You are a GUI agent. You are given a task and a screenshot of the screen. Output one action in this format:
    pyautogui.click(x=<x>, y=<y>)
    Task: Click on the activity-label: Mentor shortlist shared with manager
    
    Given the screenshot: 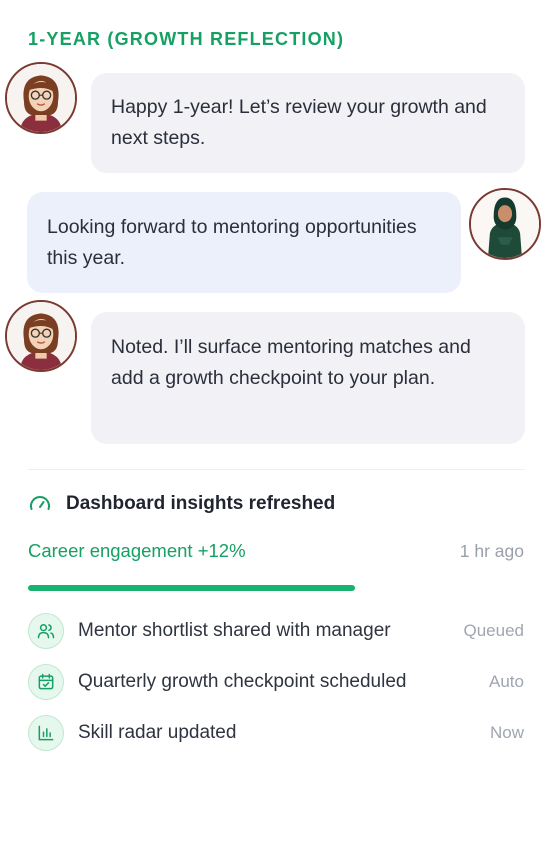 What is the action you would take?
    pyautogui.click(x=234, y=630)
    